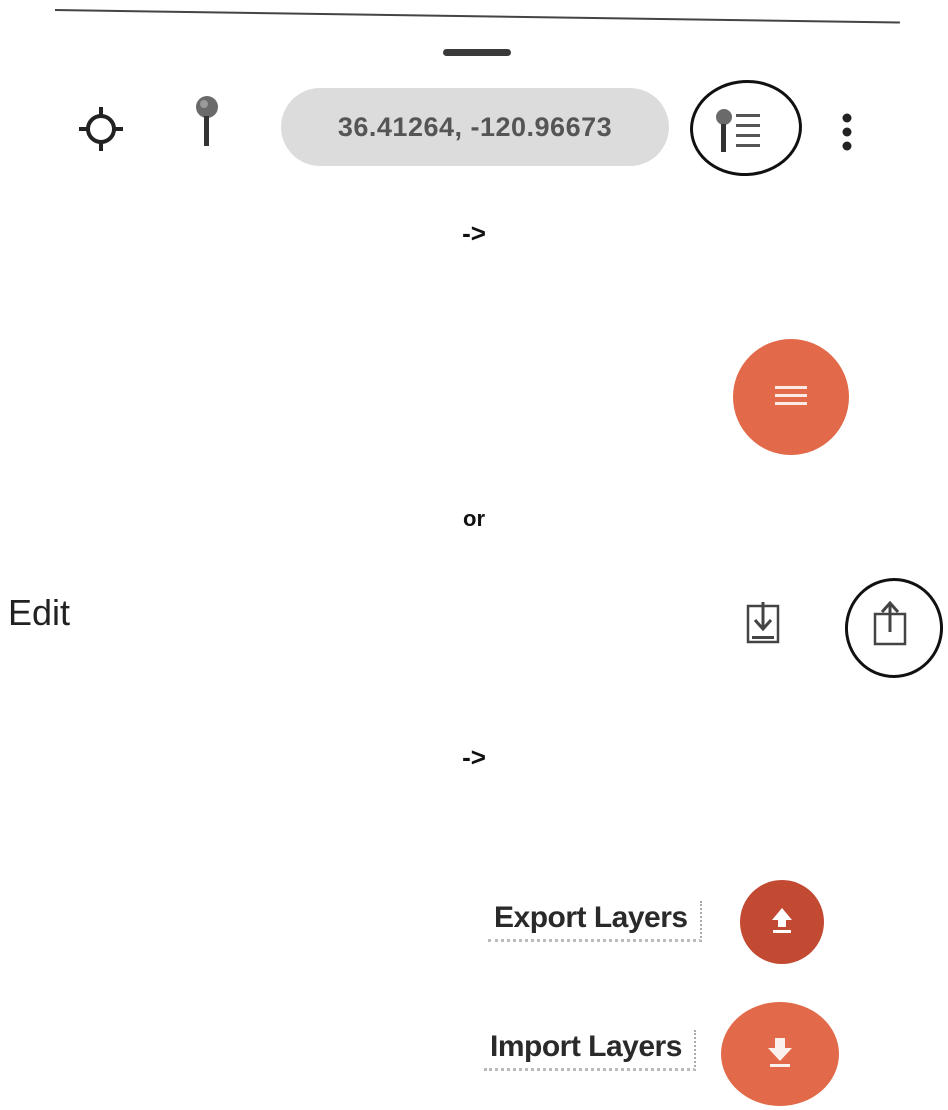 This screenshot has width=948, height=1110. I want to click on download-arrow-icon, so click(780, 1054).